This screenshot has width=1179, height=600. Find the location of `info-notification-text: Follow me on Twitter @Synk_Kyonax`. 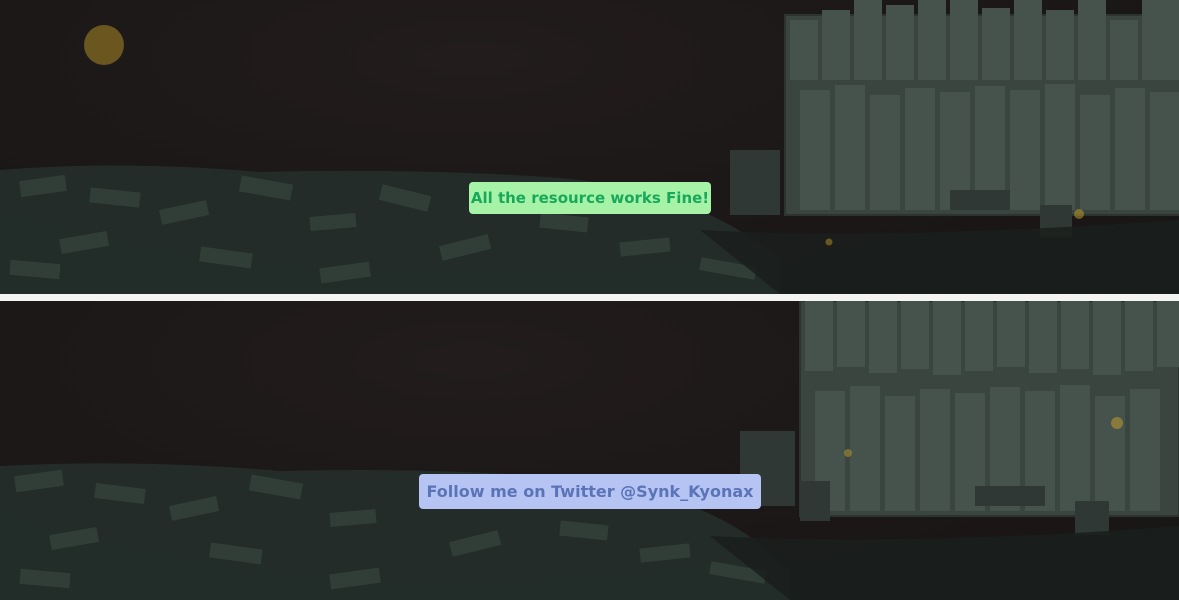

info-notification-text: Follow me on Twitter @Synk_Kyonax is located at coordinates (590, 491).